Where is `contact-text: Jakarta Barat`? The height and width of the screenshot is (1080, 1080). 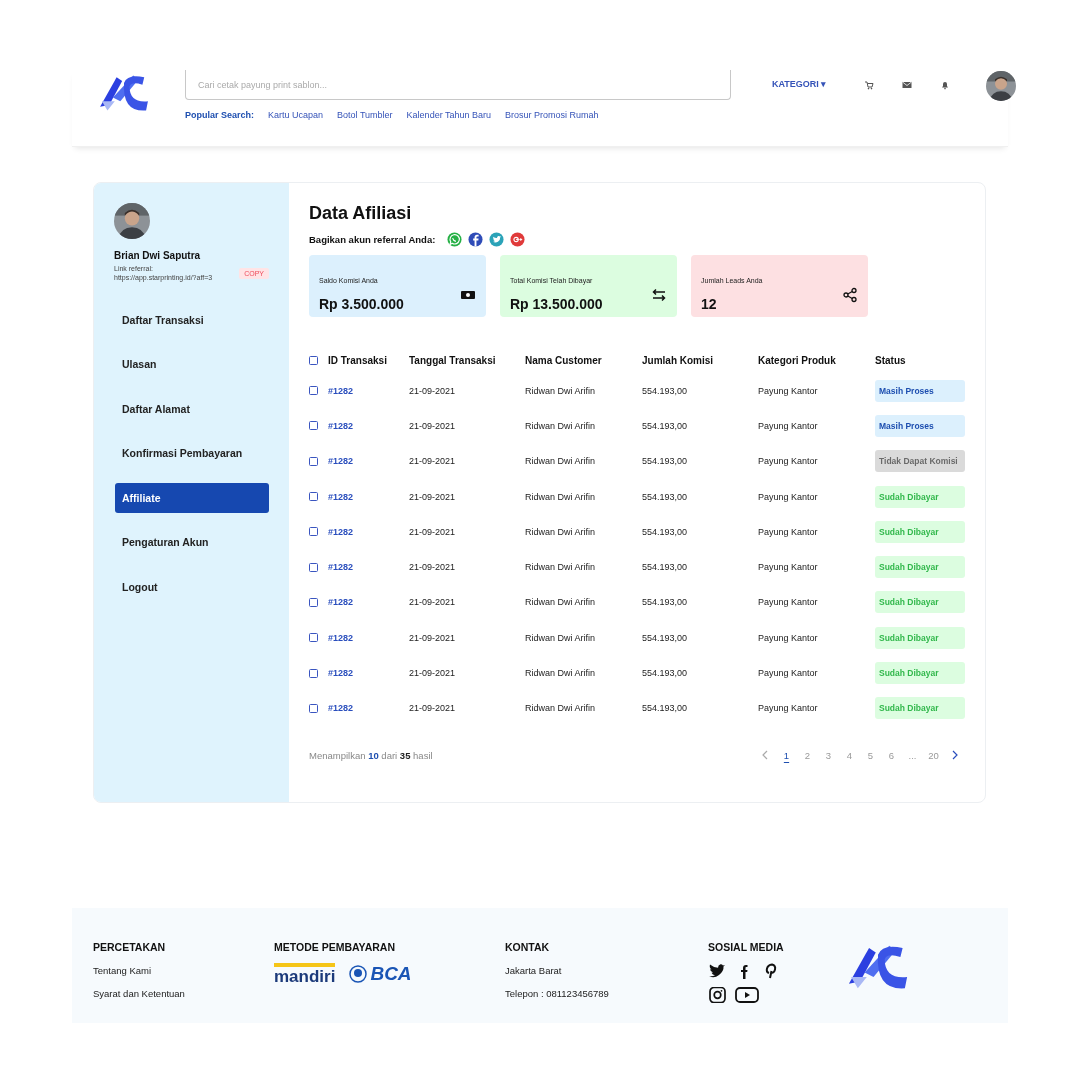 contact-text: Jakarta Barat is located at coordinates (534, 970).